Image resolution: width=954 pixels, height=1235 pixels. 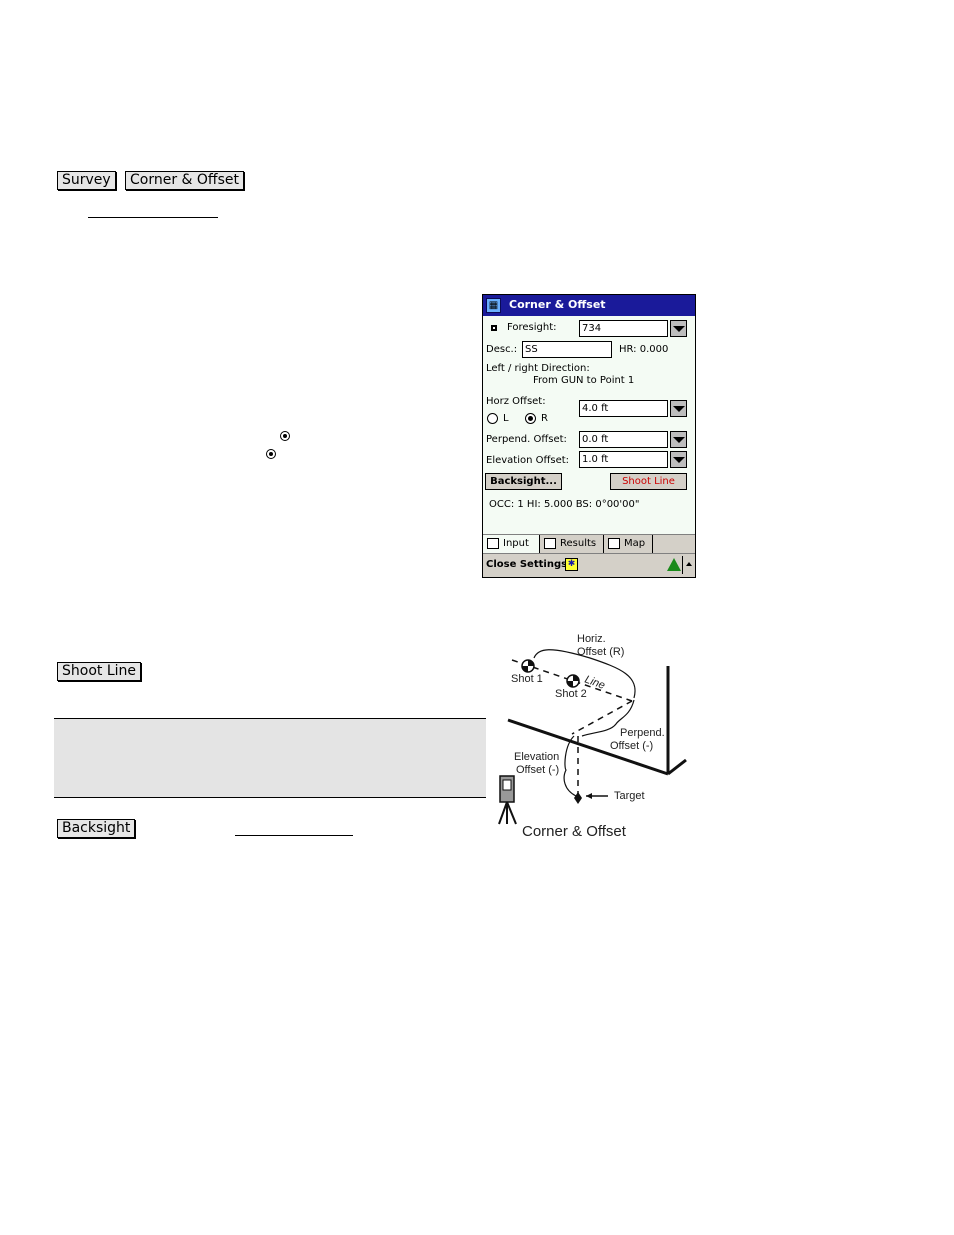 I want to click on title-bar: ▦ Corner & Offset, so click(x=589, y=305).